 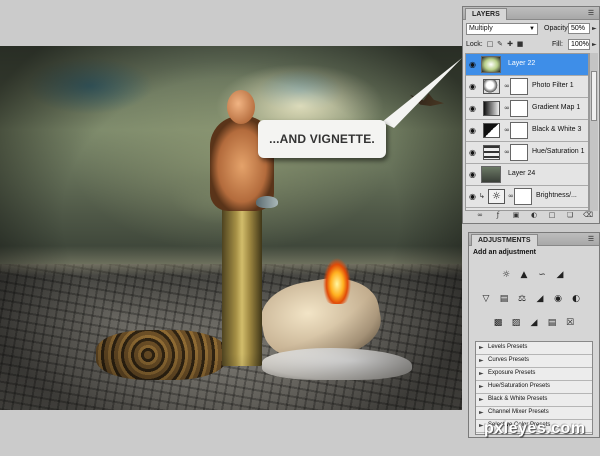 I want to click on layer-row-hue-saturation: ◉ ∞ Hue/Saturation 1, so click(x=527, y=153).